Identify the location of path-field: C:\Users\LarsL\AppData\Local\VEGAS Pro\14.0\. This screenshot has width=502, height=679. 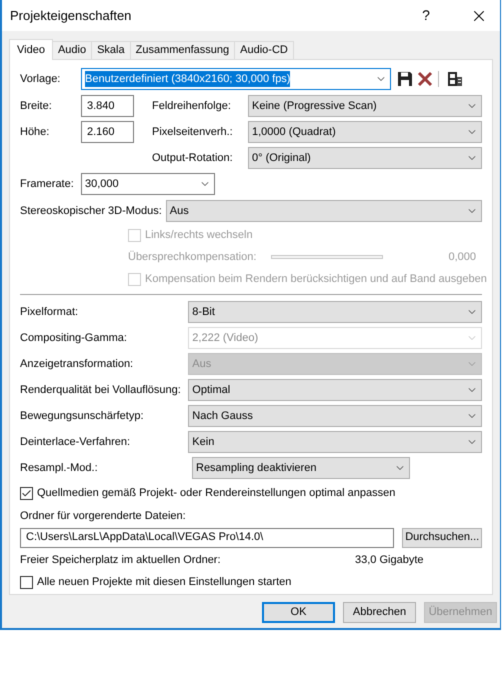
(207, 538).